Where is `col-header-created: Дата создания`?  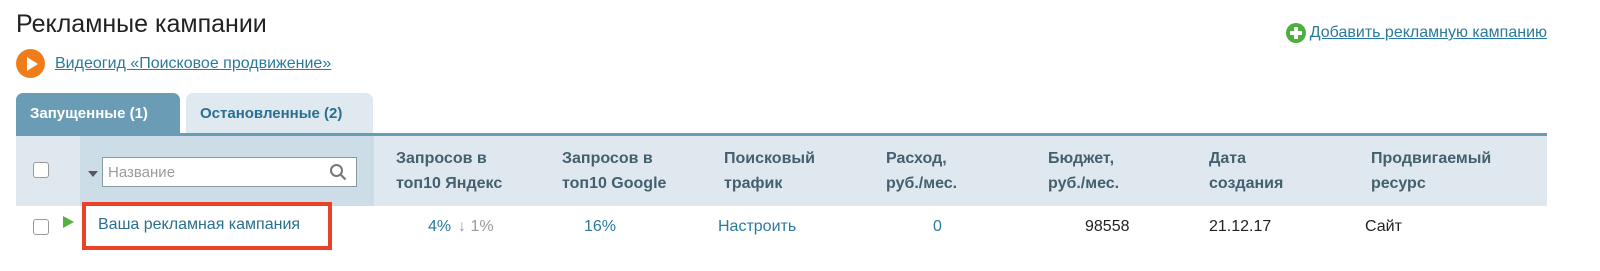 col-header-created: Дата создания is located at coordinates (1246, 171).